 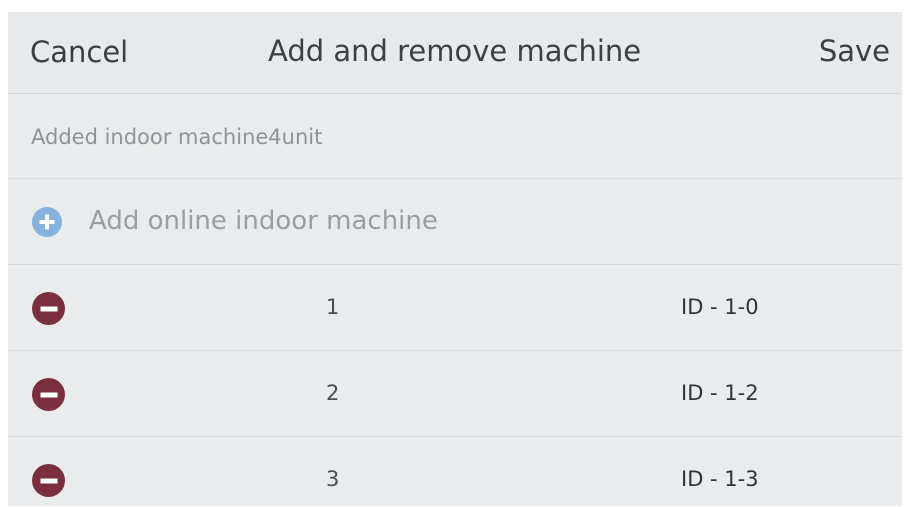 What do you see at coordinates (854, 51) in the screenshot?
I see `save-button: Save` at bounding box center [854, 51].